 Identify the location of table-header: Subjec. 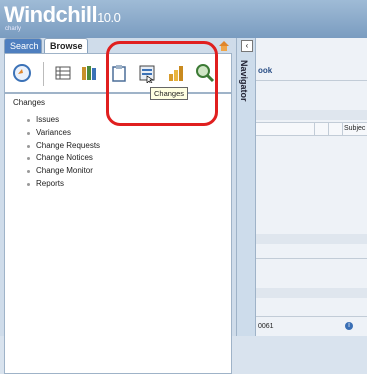
(311, 129).